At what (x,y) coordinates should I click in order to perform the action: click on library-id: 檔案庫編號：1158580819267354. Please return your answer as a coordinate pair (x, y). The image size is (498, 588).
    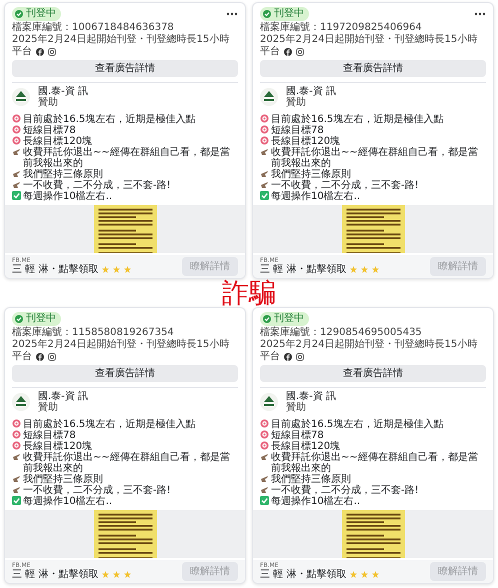
    Looking at the image, I should click on (93, 332).